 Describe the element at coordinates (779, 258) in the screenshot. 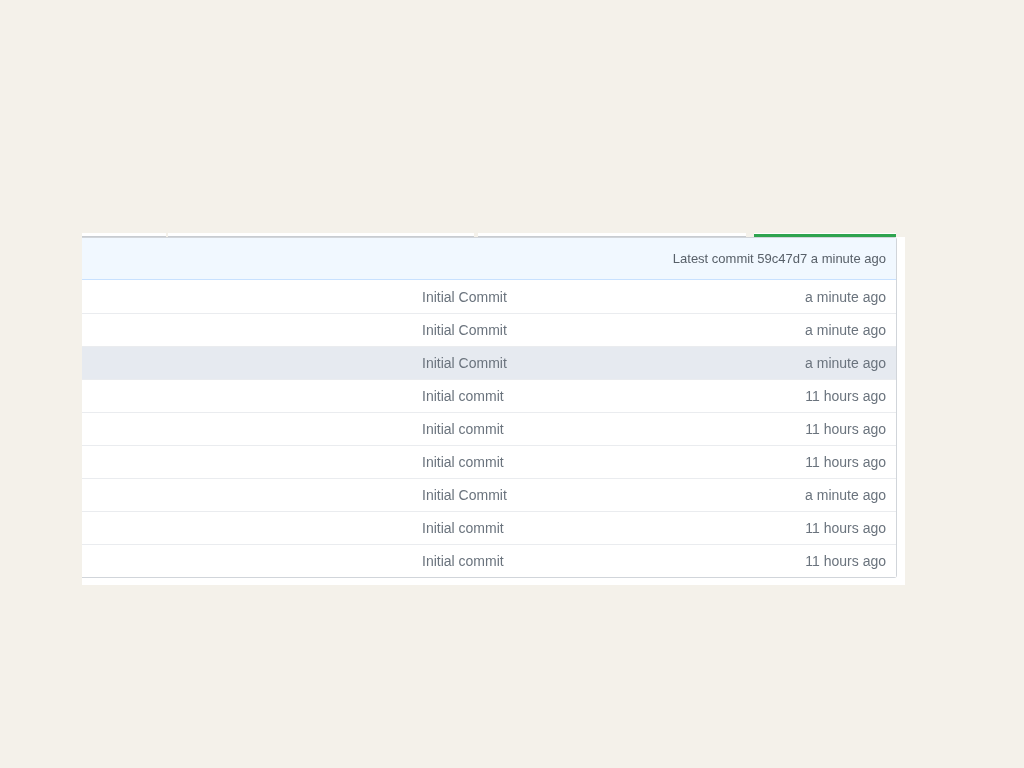

I see `latest-commit-text: Latest commit 59c47d7 a minute ago` at that location.